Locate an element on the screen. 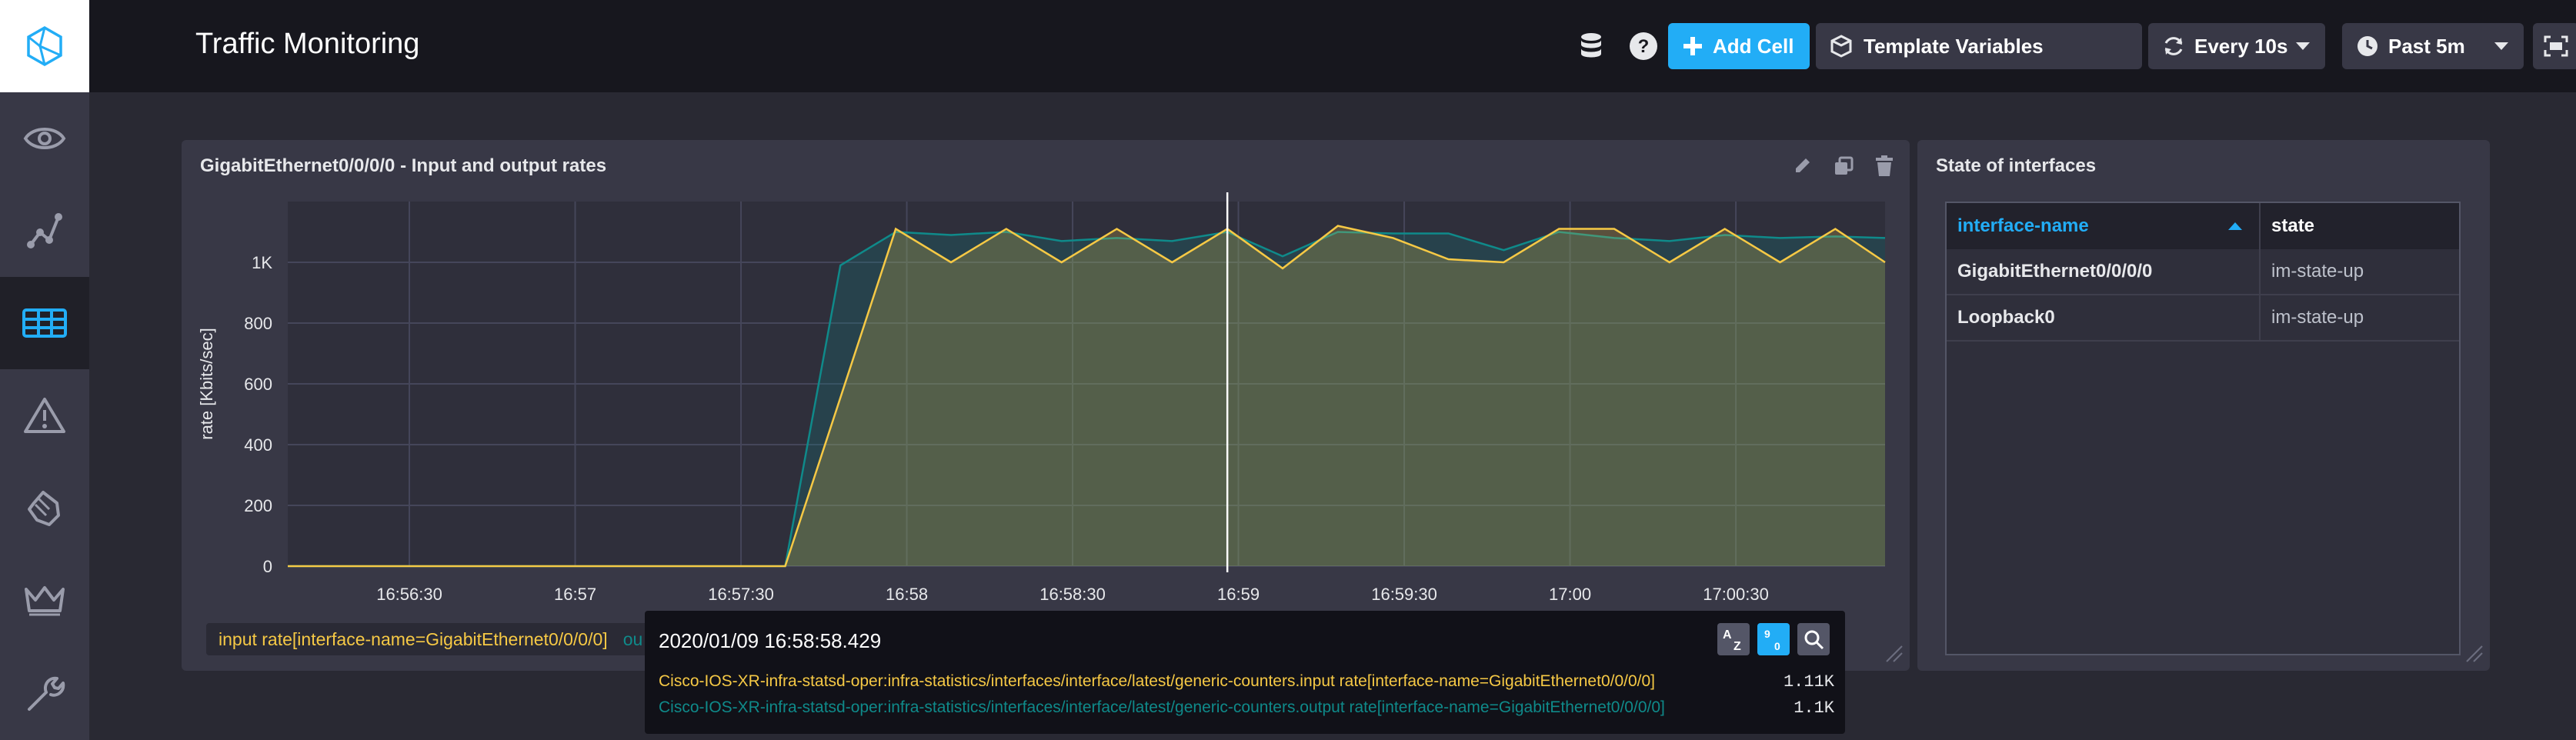  database-button is located at coordinates (1591, 46).